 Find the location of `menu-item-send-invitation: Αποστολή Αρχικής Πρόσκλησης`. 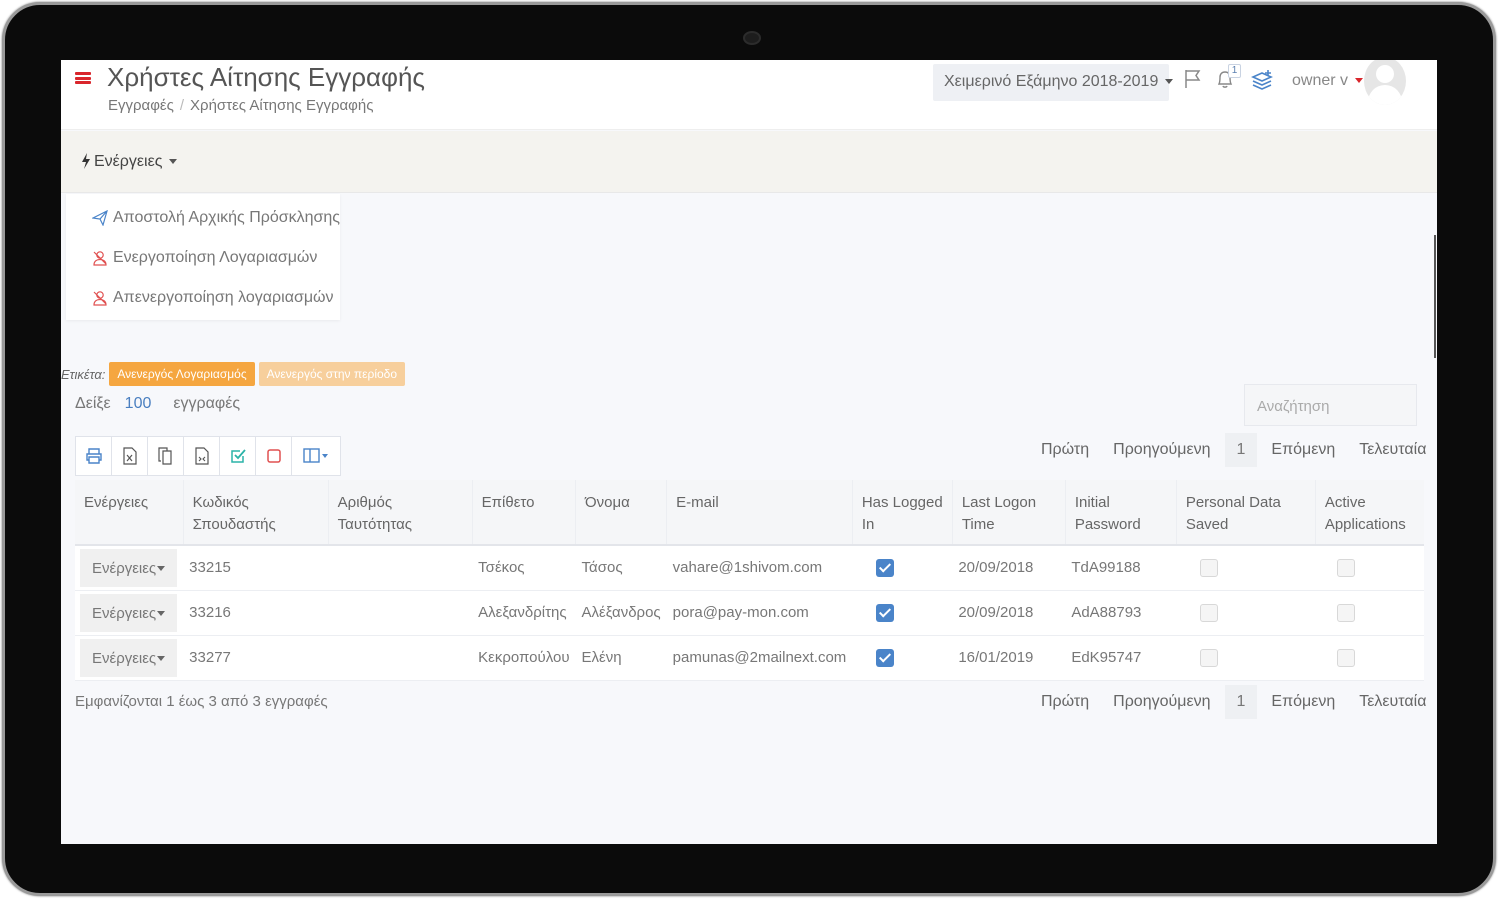

menu-item-send-invitation: Αποστολή Αρχικής Πρόσκλησης is located at coordinates (216, 218).